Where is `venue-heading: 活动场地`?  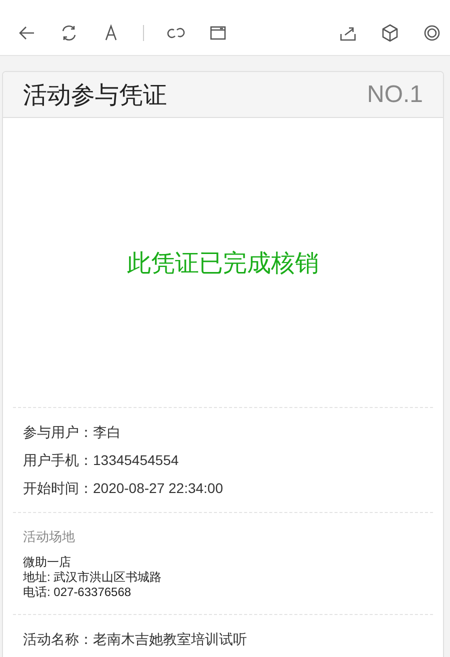 venue-heading: 活动场地 is located at coordinates (49, 537).